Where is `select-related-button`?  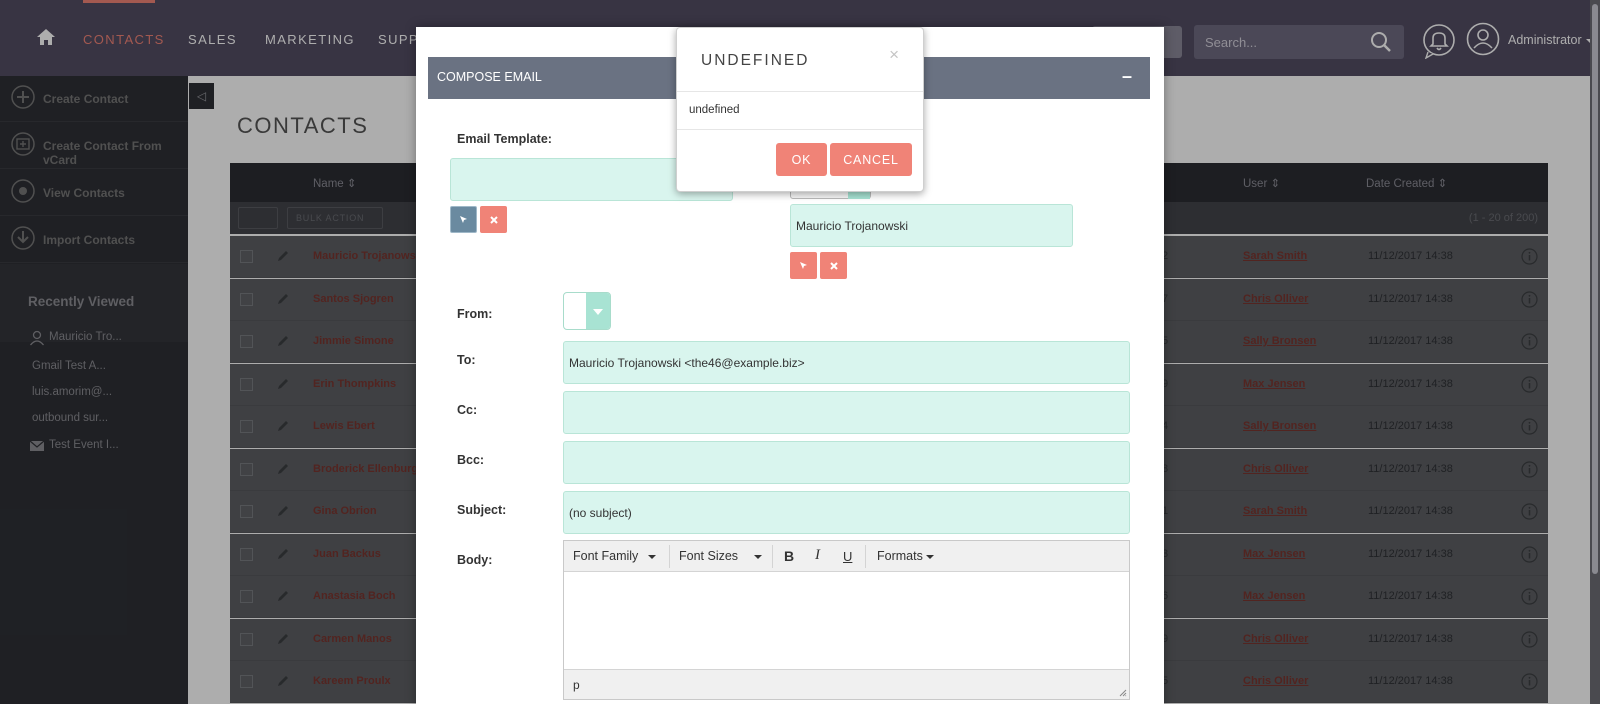 select-related-button is located at coordinates (803, 265).